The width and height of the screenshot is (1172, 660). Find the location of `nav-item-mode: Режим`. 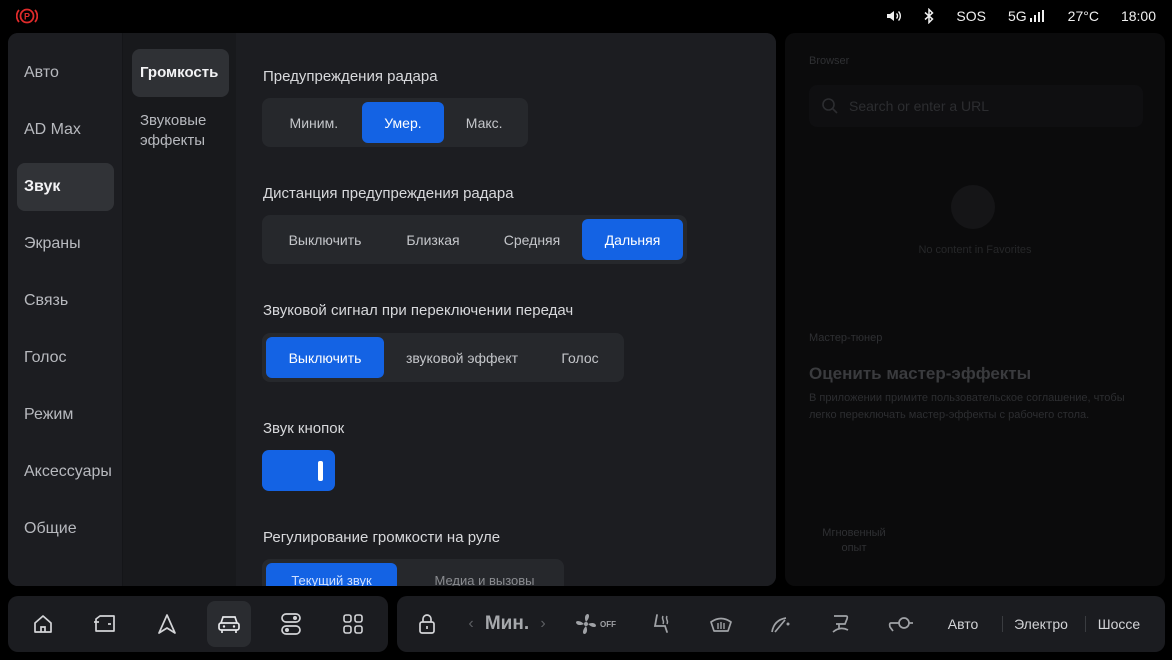

nav-item-mode: Режим is located at coordinates (65, 415).